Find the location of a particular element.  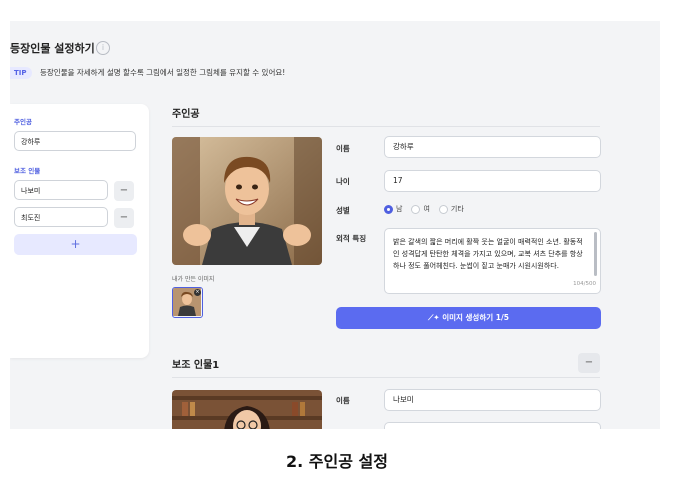

name-label: 이름 is located at coordinates (343, 148).